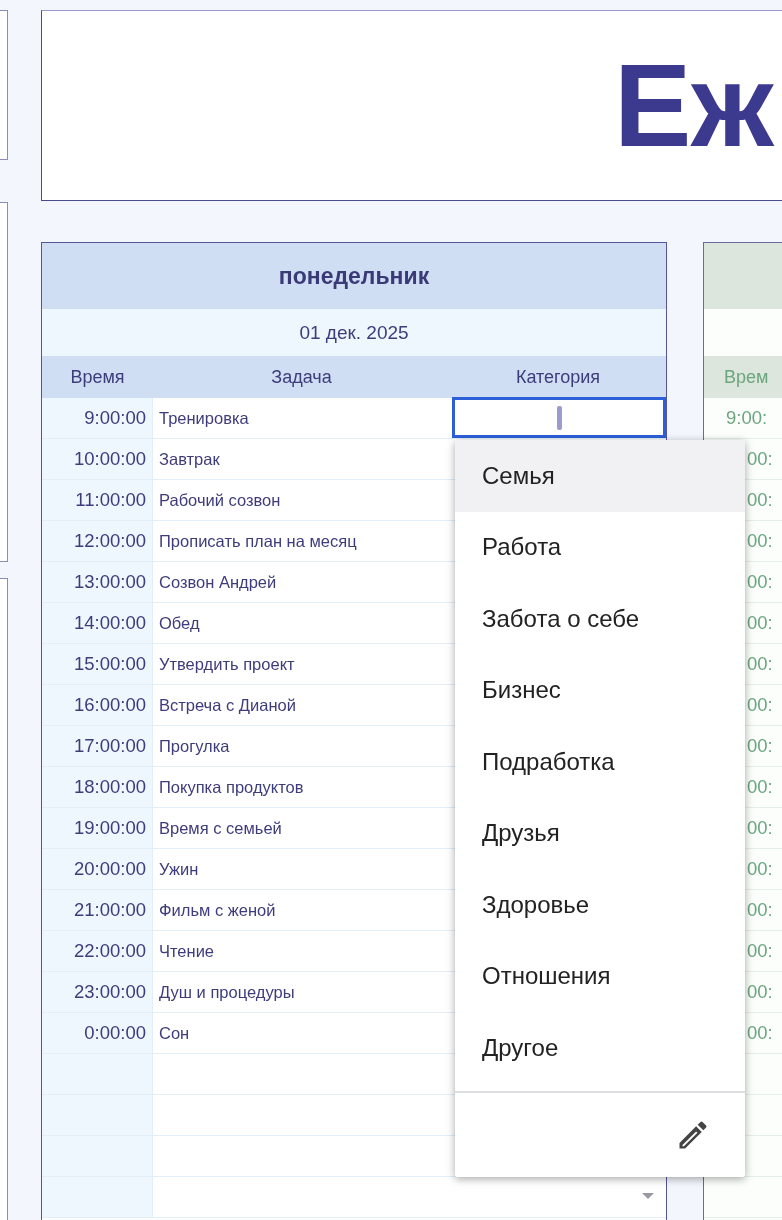 The width and height of the screenshot is (782, 1220). I want to click on column-header: Врем, so click(746, 377).